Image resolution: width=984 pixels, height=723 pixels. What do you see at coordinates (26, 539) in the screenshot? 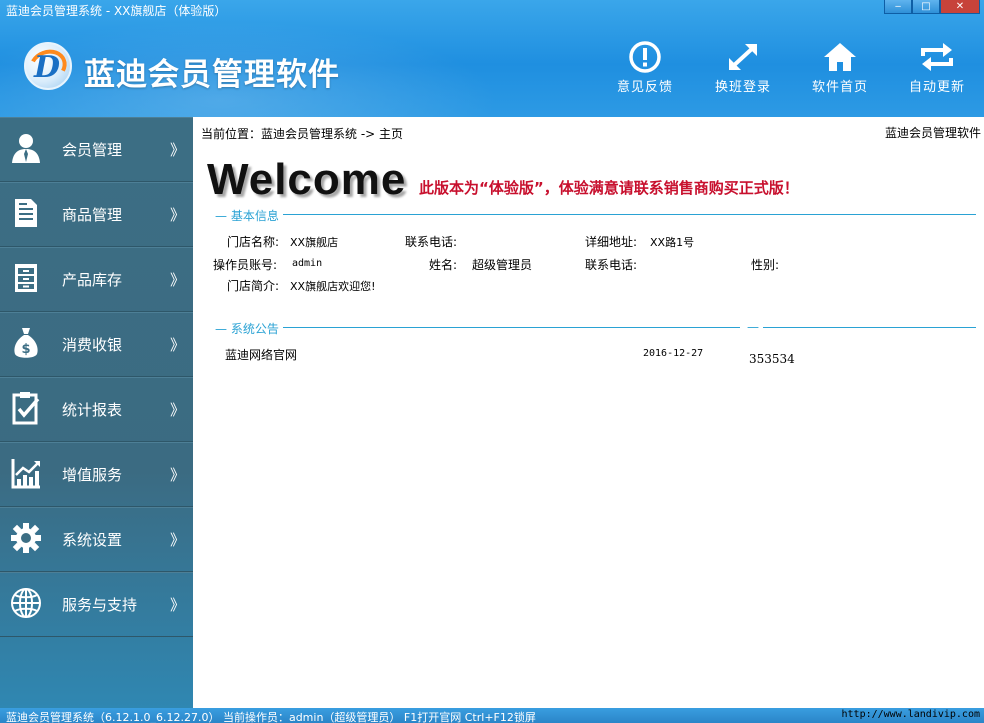
I see `gear-icon` at bounding box center [26, 539].